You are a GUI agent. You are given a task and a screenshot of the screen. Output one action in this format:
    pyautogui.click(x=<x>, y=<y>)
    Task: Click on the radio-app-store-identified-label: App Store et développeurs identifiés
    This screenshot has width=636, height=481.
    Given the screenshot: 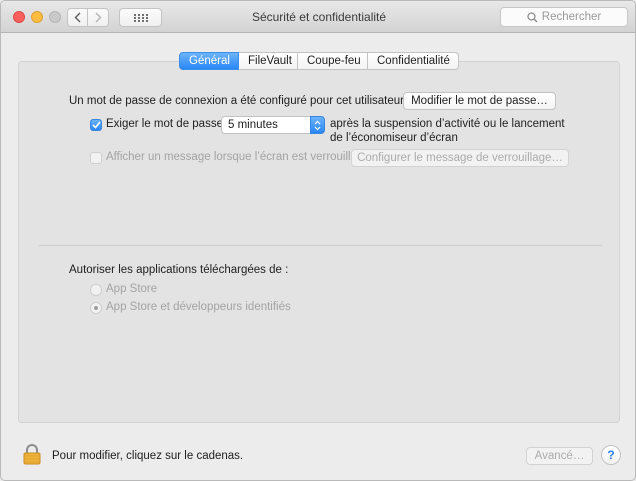 What is the action you would take?
    pyautogui.click(x=198, y=307)
    